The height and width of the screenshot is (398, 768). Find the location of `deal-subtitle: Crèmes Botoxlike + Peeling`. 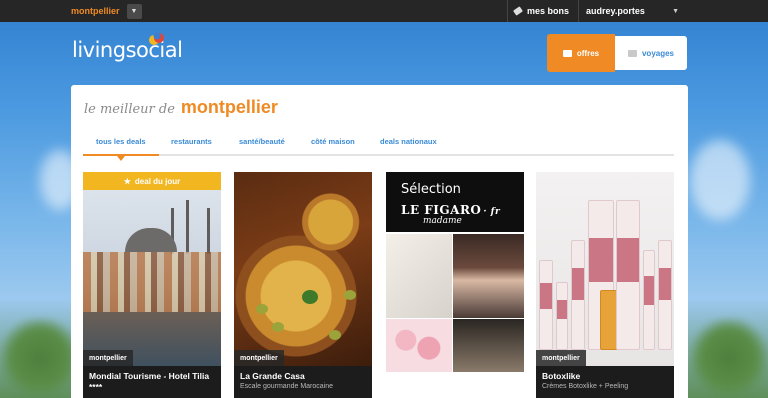

deal-subtitle: Crèmes Botoxlike + Peeling is located at coordinates (585, 386).